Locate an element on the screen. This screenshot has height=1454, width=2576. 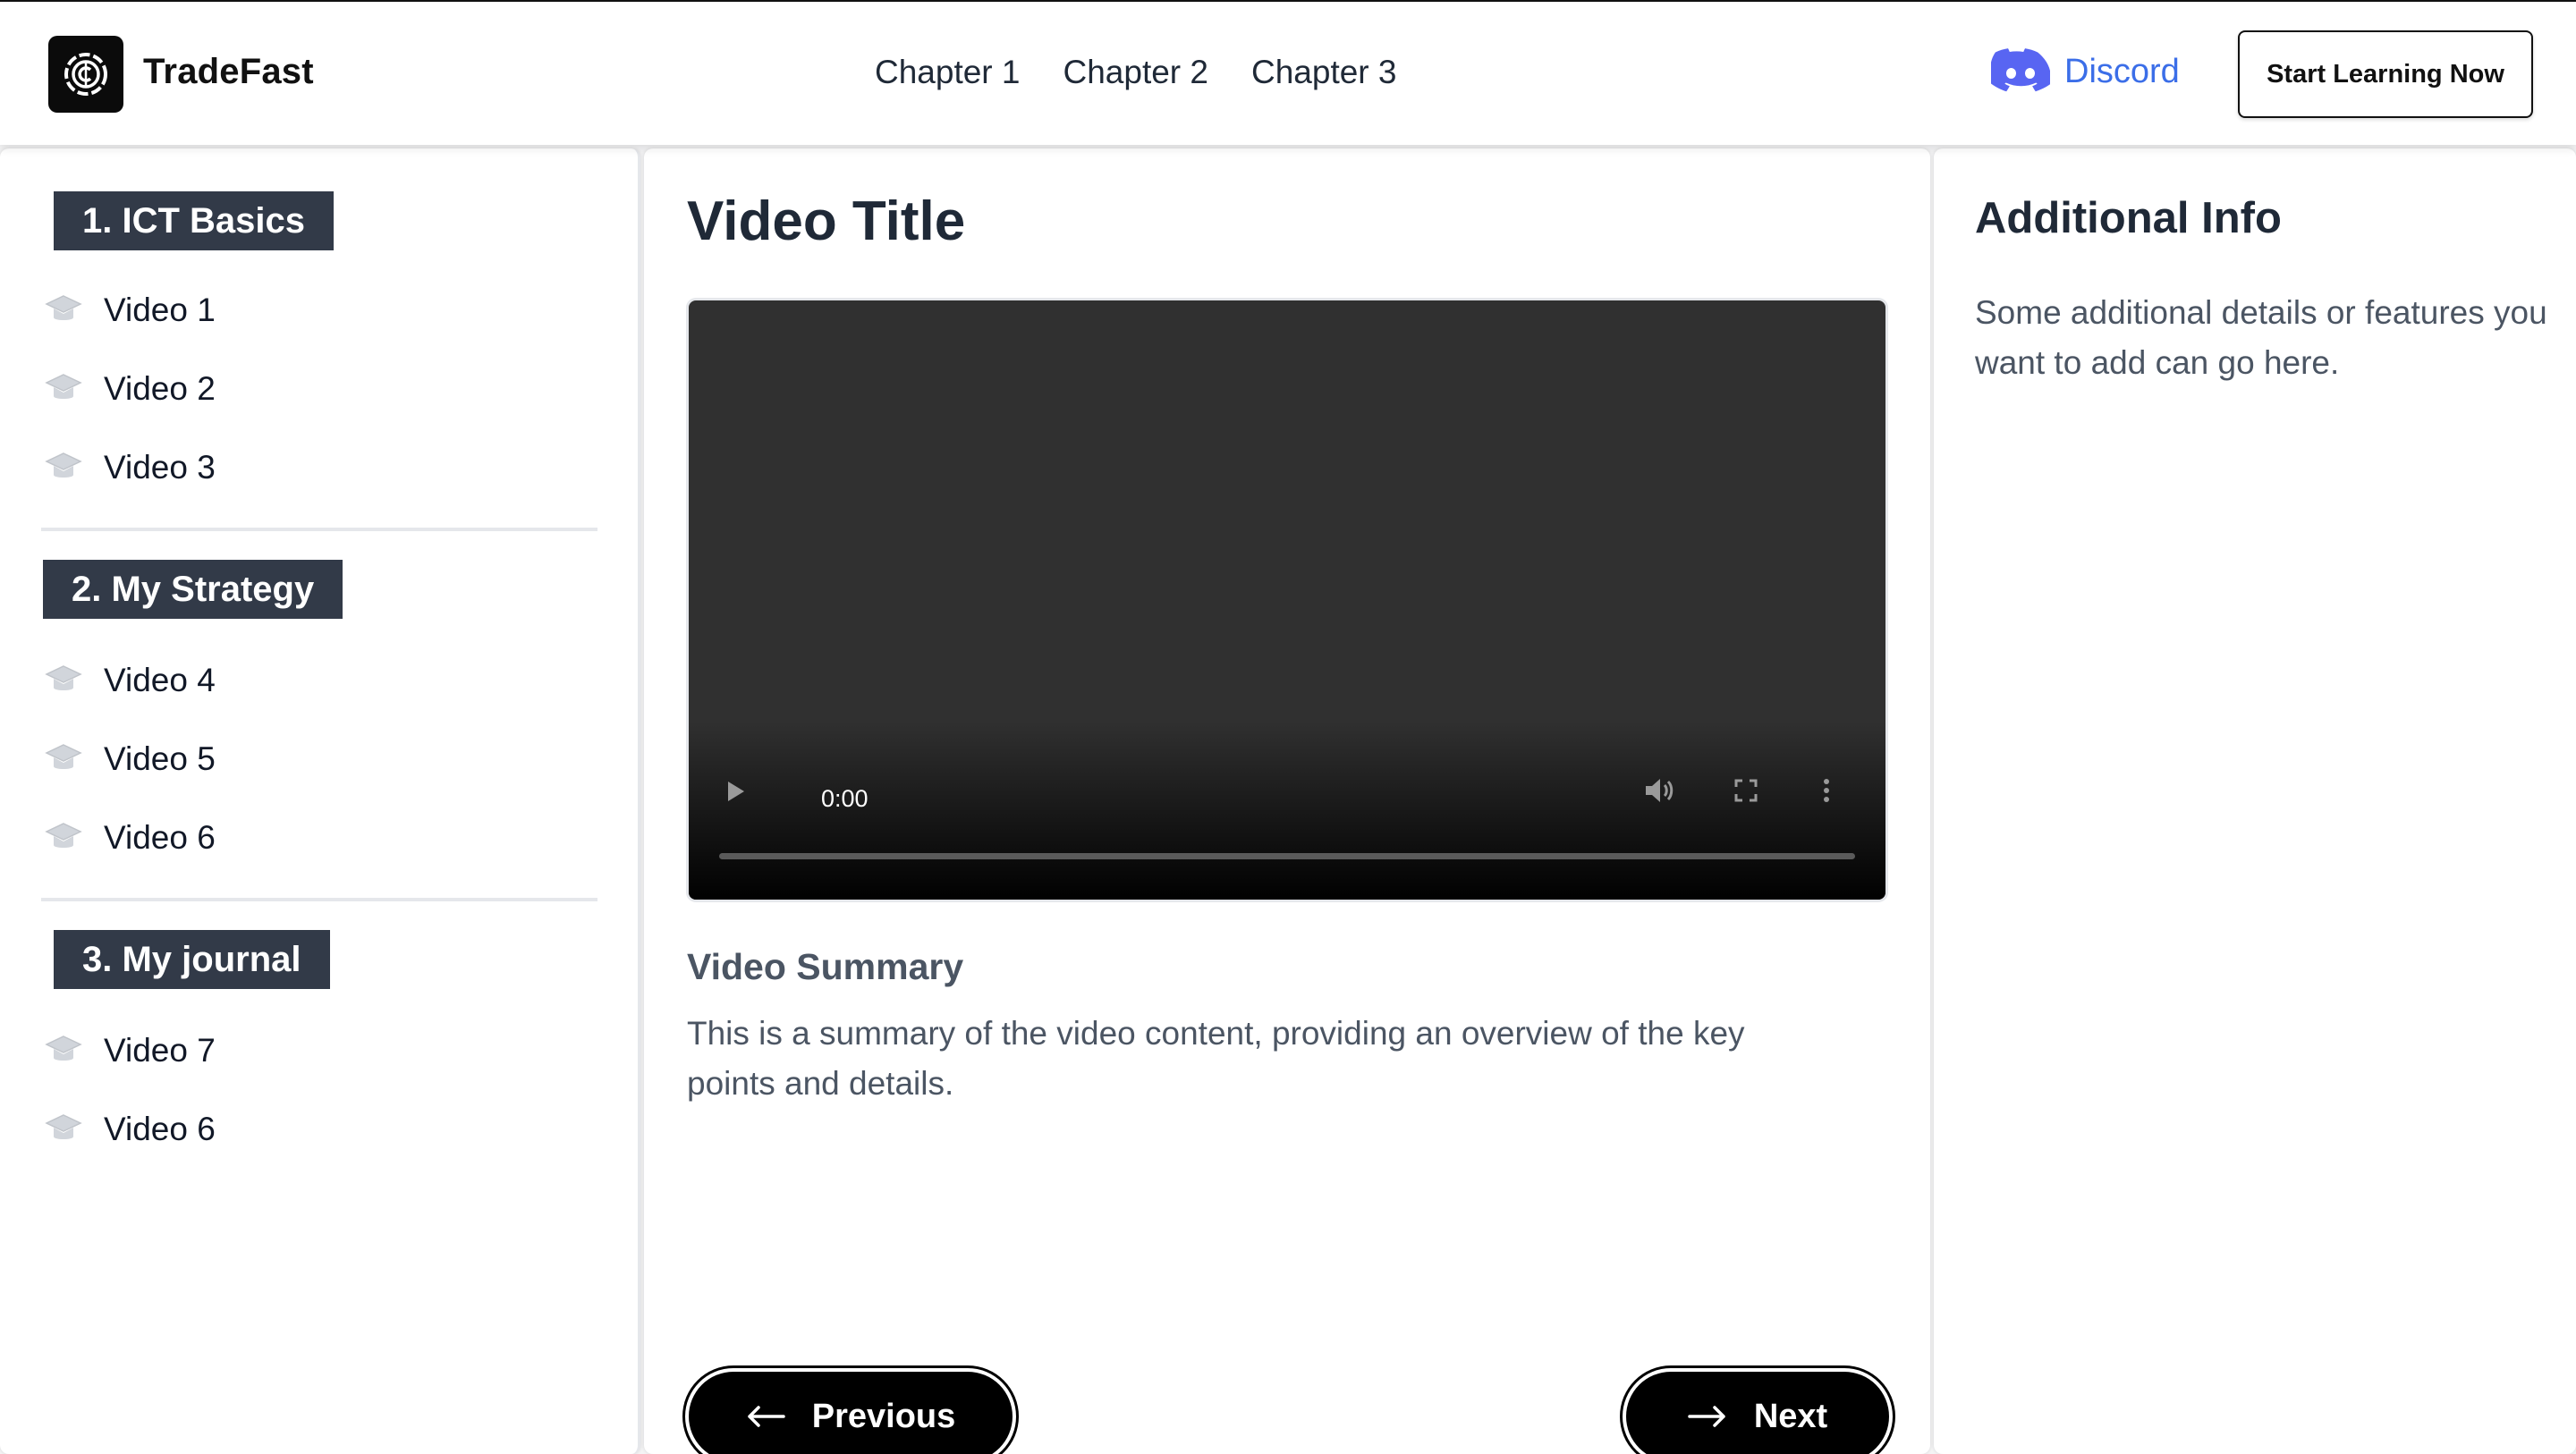
current-time: 0:00 is located at coordinates (845, 798).